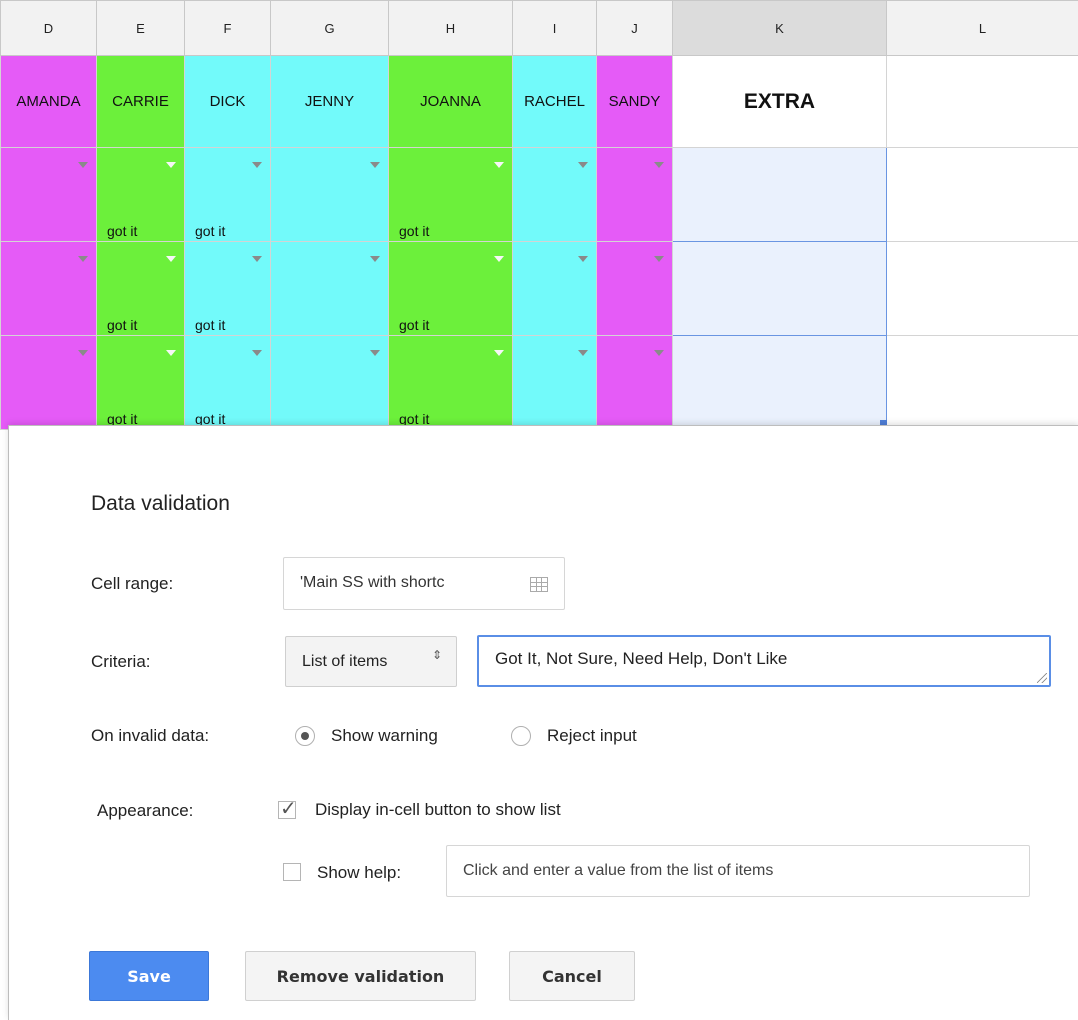 Image resolution: width=1078 pixels, height=1020 pixels. What do you see at coordinates (521, 736) in the screenshot?
I see `reject-input-radio` at bounding box center [521, 736].